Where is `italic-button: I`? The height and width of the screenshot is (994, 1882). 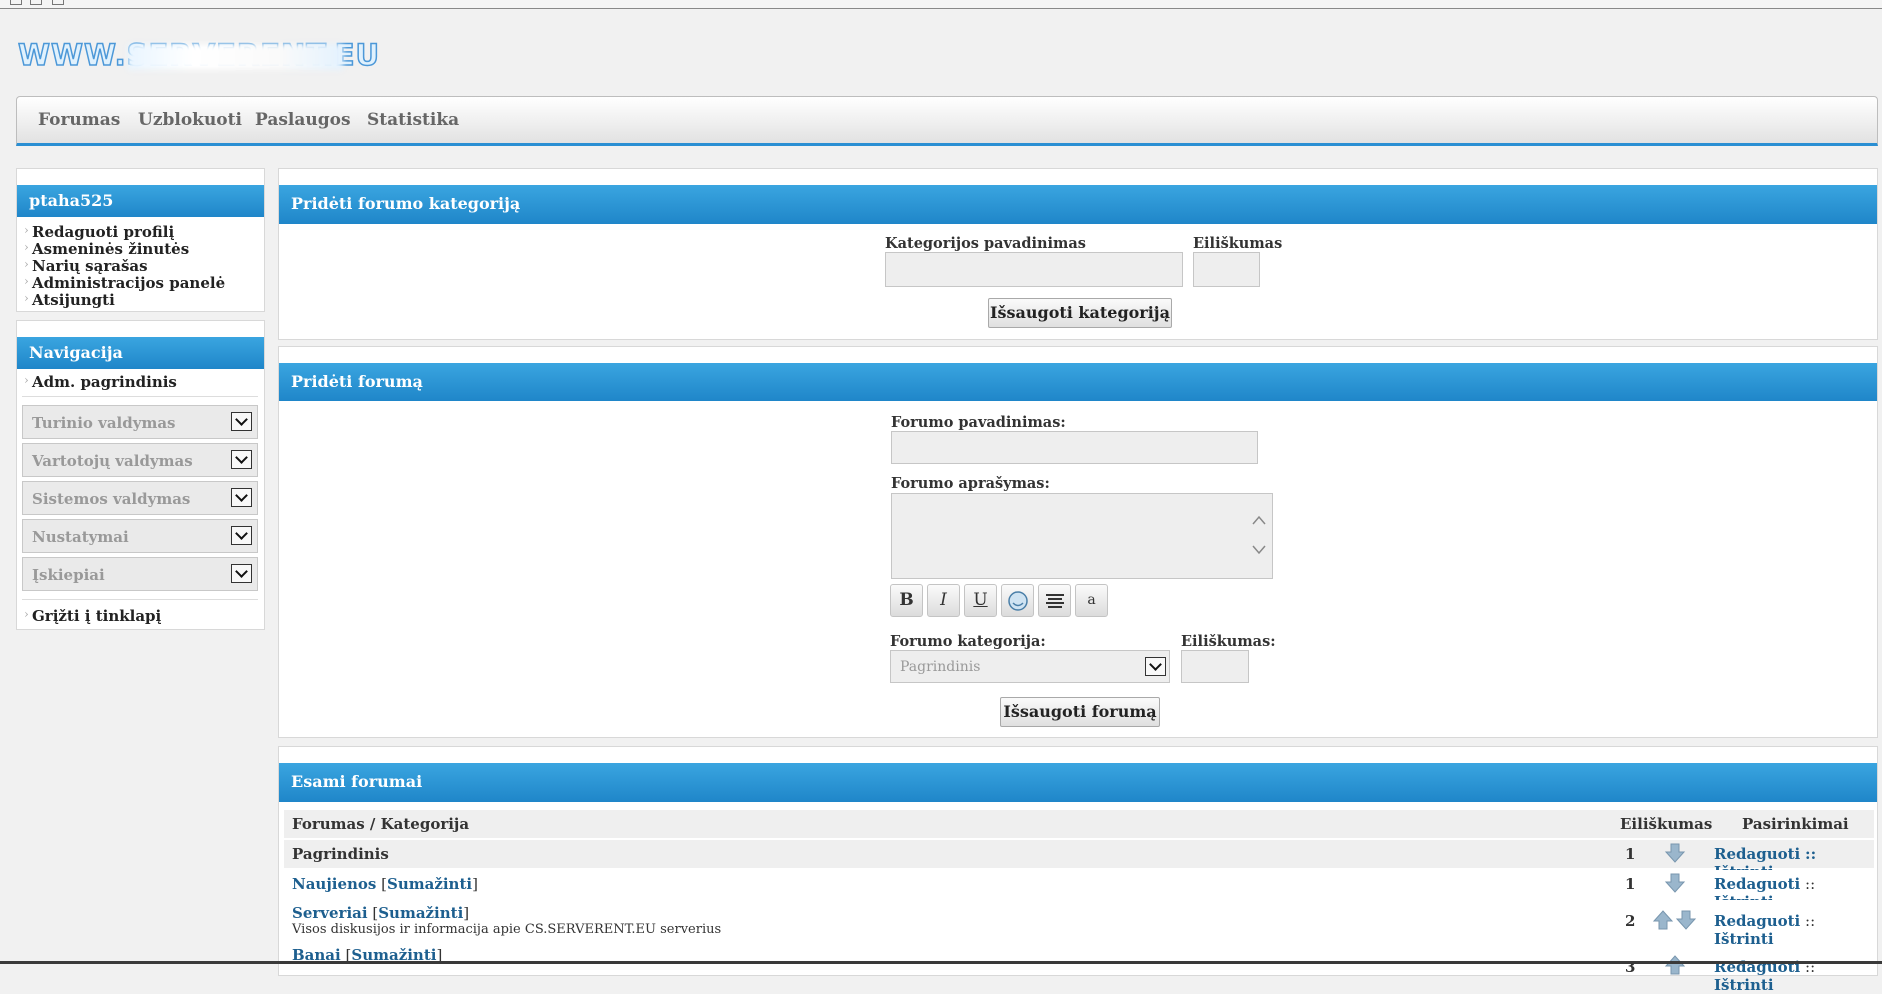
italic-button: I is located at coordinates (943, 600).